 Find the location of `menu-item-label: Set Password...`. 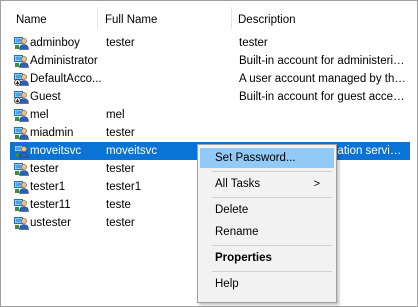

menu-item-label: Set Password... is located at coordinates (255, 158).